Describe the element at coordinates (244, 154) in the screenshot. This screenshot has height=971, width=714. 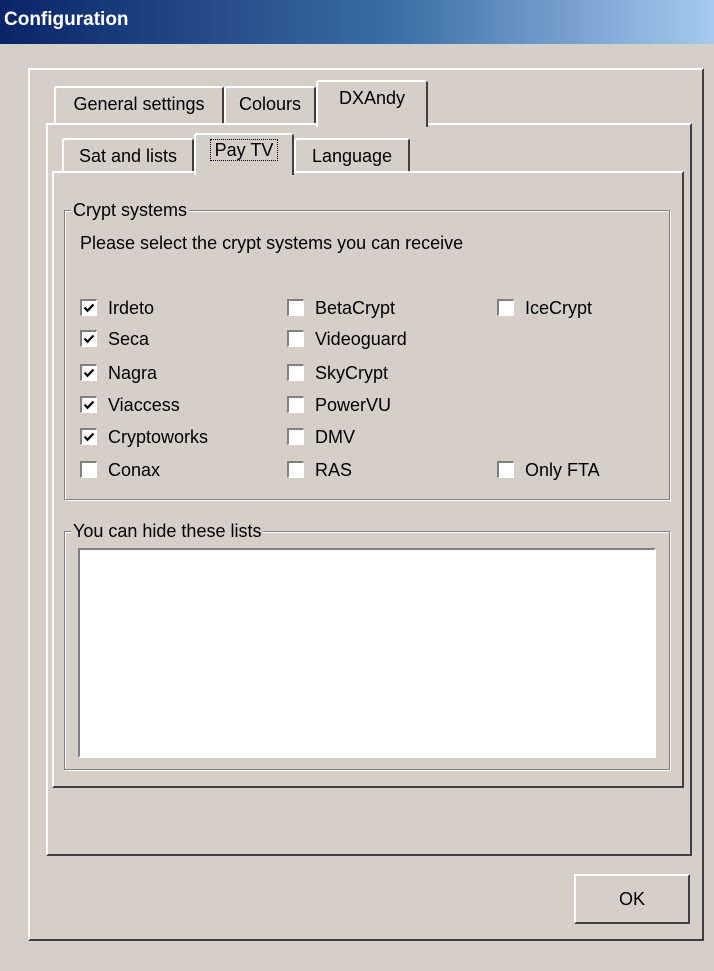
I see `tab-pay-tv: Pay TV` at that location.